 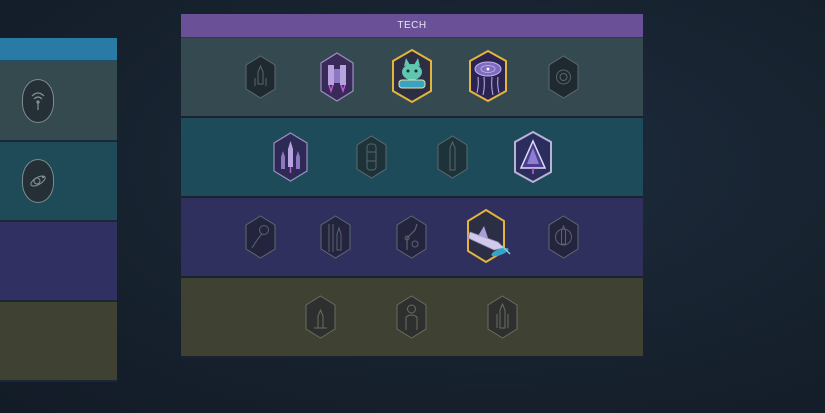 I want to click on left-panel-header, so click(x=58, y=50).